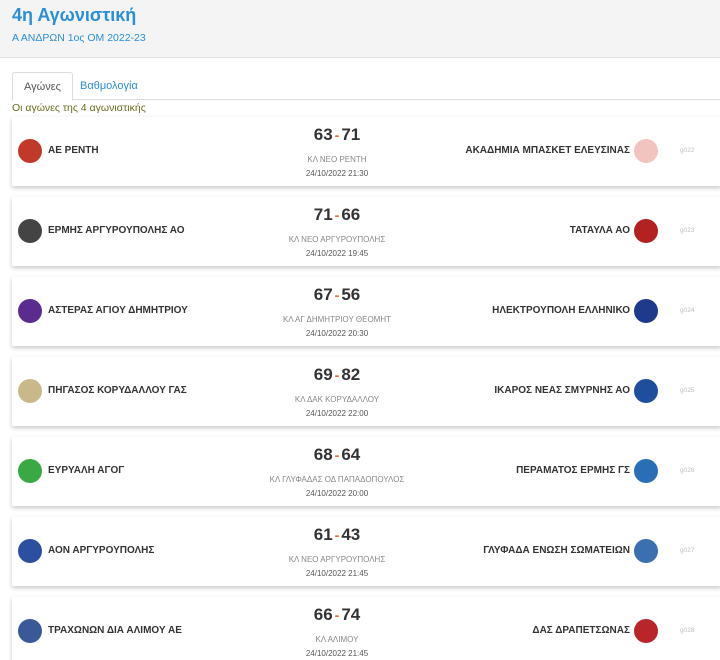 The image size is (720, 660). What do you see at coordinates (687, 230) in the screenshot?
I see `match-code: g023` at bounding box center [687, 230].